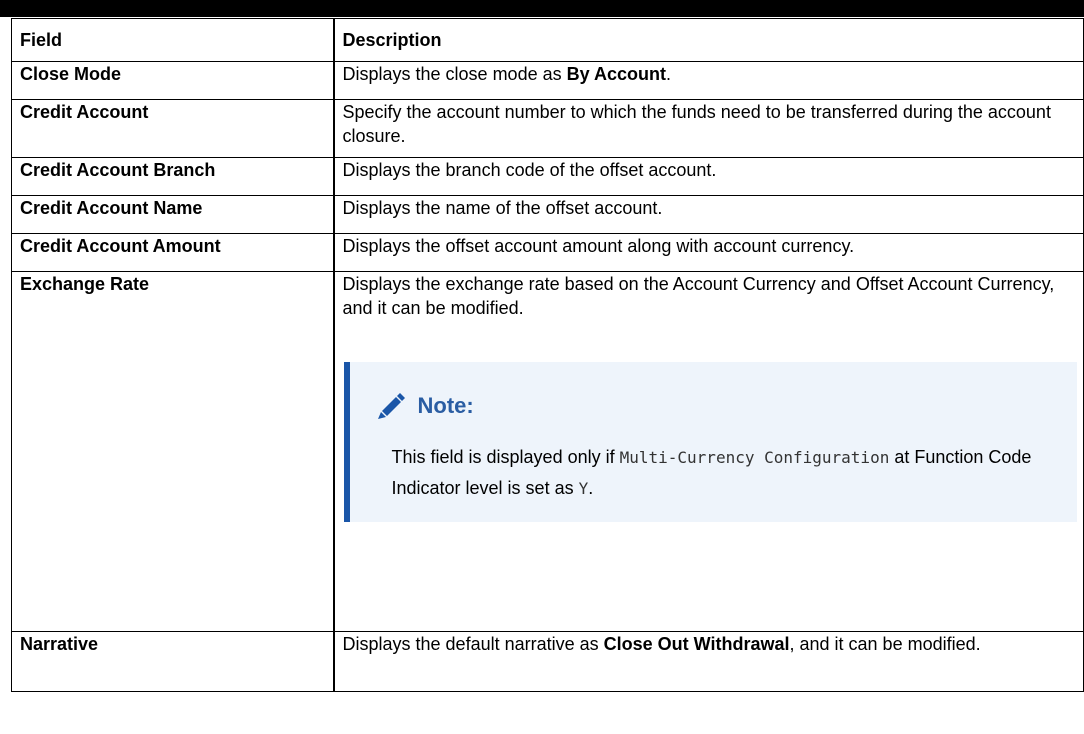  What do you see at coordinates (708, 40) in the screenshot?
I see `header-description: Description` at bounding box center [708, 40].